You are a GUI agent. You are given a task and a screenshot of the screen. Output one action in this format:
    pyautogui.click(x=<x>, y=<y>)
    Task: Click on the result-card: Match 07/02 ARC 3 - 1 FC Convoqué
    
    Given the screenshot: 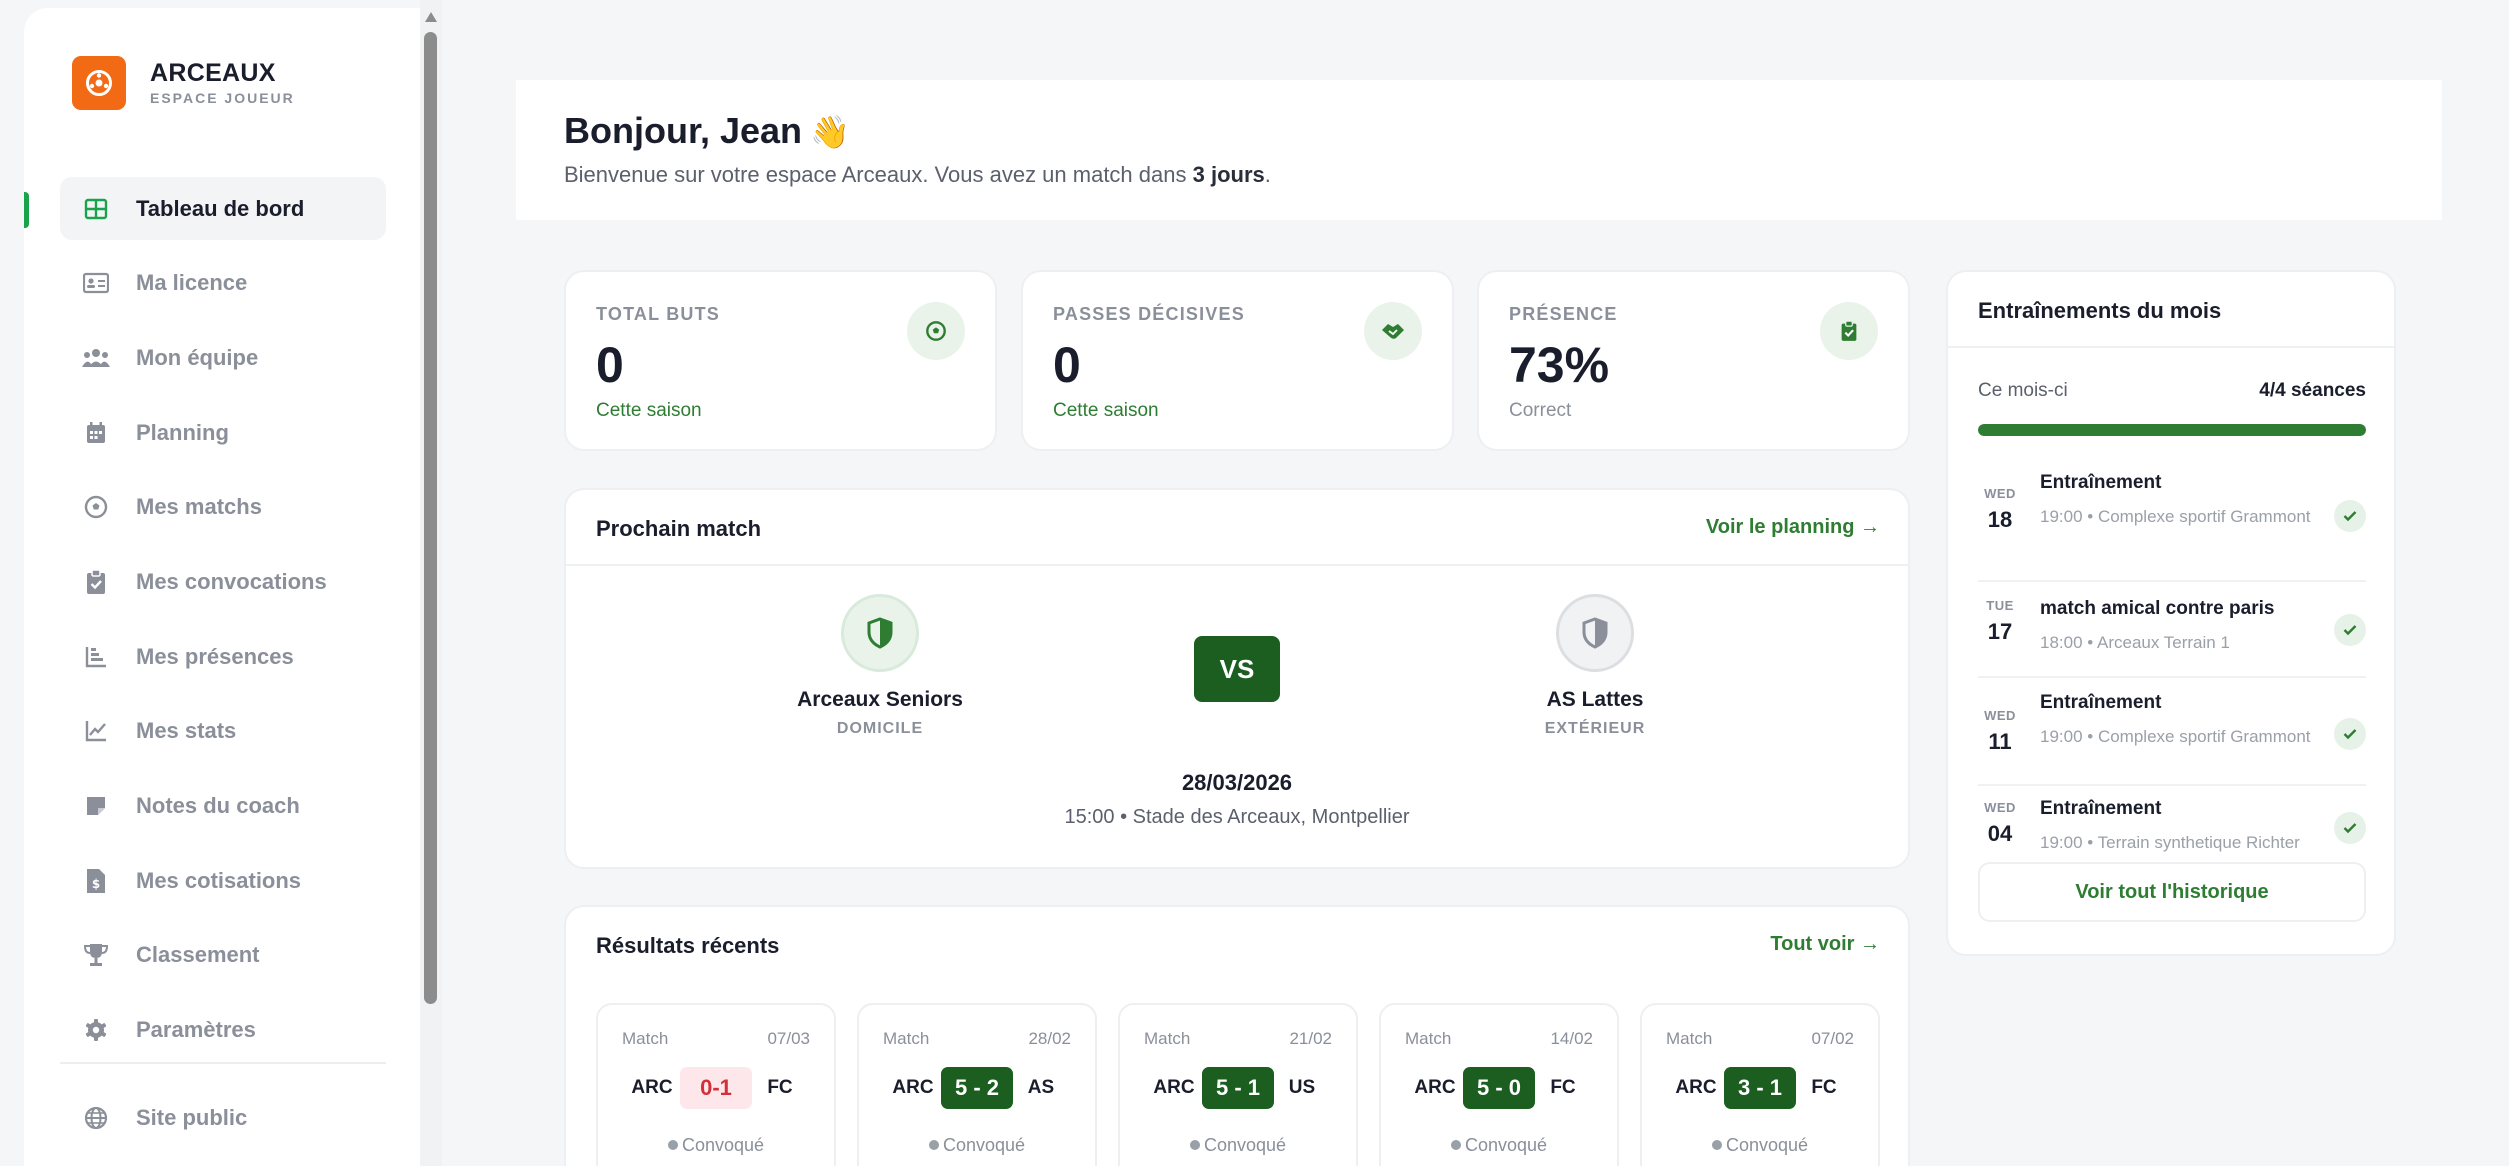 What is the action you would take?
    pyautogui.click(x=1760, y=1084)
    